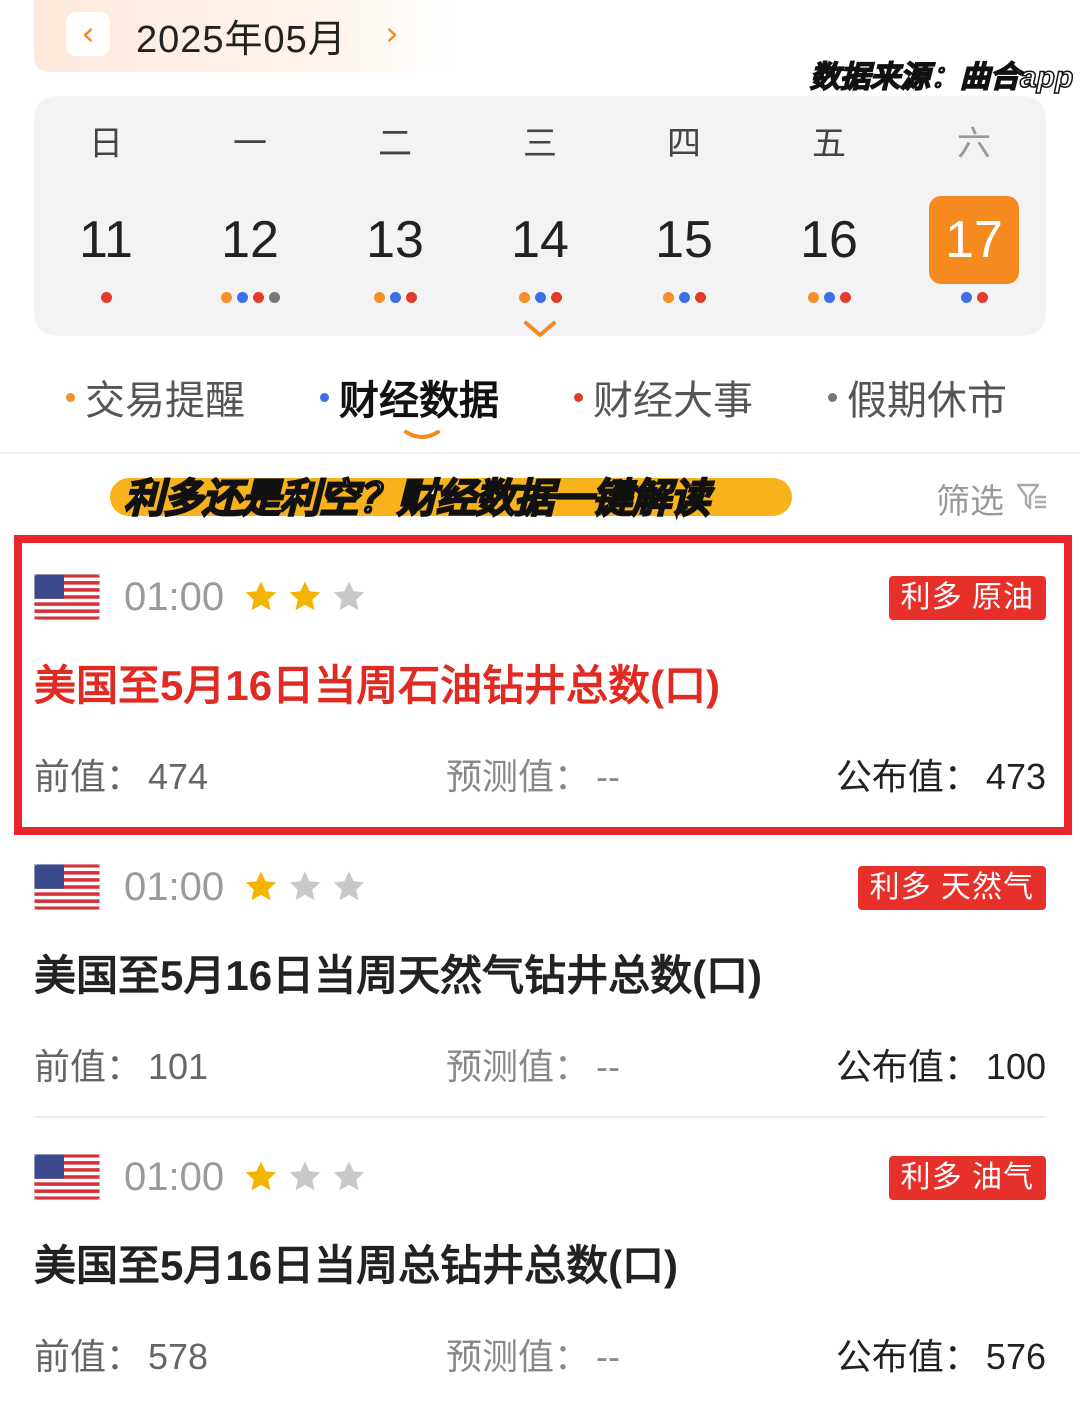 The width and height of the screenshot is (1080, 1403). I want to click on day-cell: 16, so click(829, 249).